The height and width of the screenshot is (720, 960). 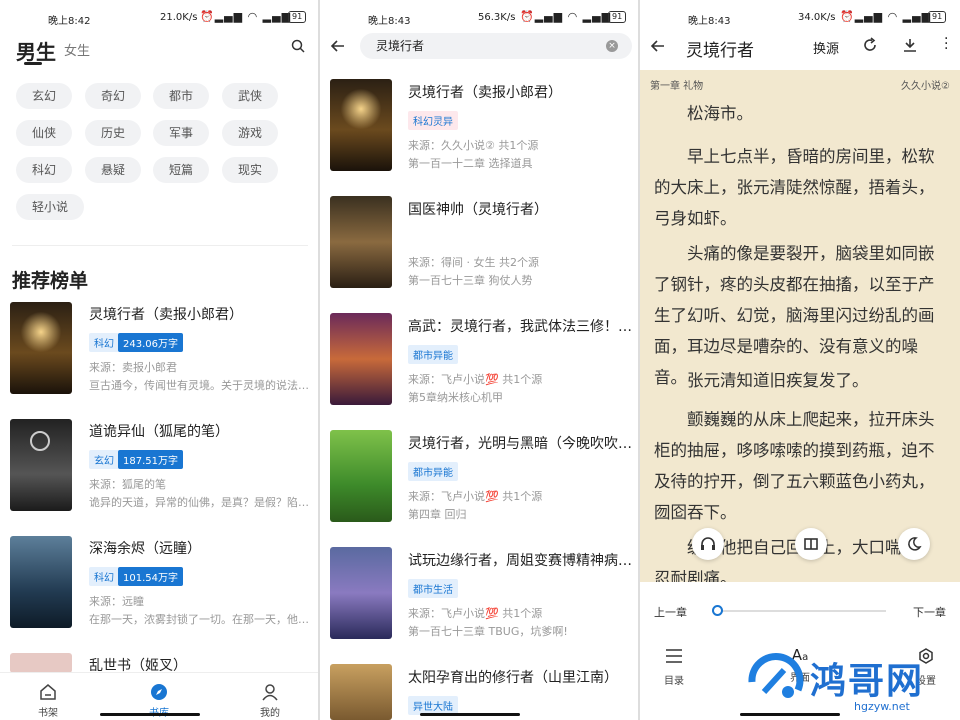 What do you see at coordinates (159, 17) in the screenshot?
I see `status-bar: 晚上8:42 21.0K/s ⏰▂▄▆ ◠ ▂▄▆ 91` at bounding box center [159, 17].